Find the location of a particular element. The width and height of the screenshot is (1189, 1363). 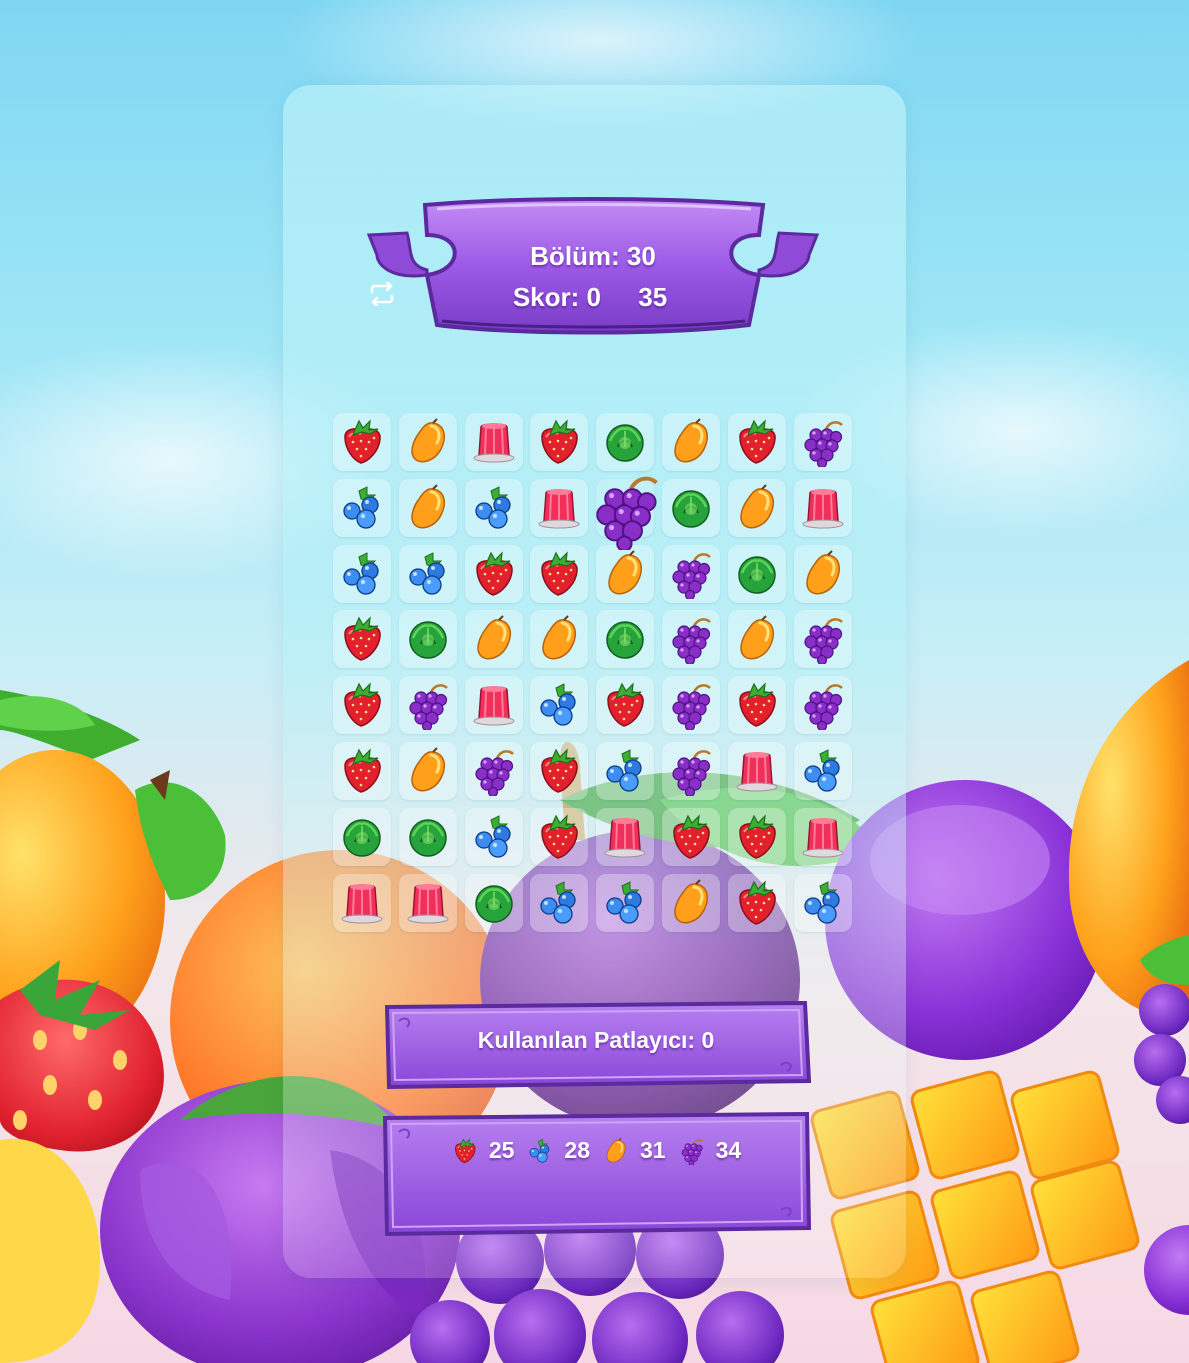

moves-counter: 35 is located at coordinates (521, 297).